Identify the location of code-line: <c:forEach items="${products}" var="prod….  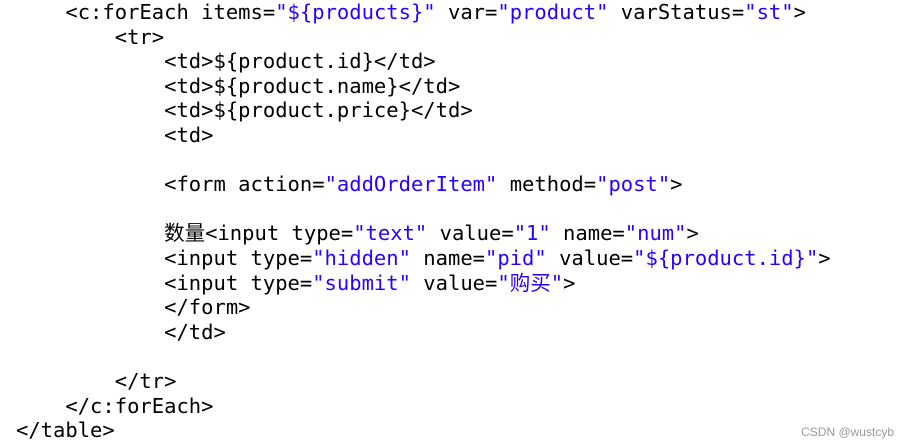
(411, 12).